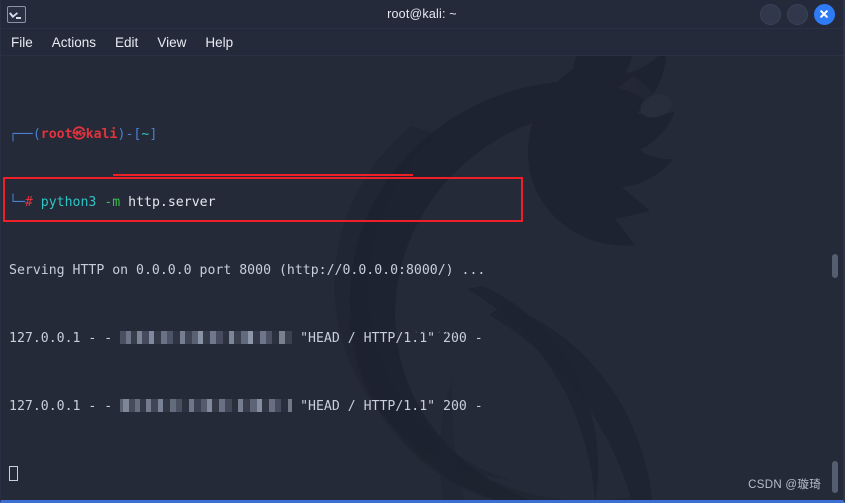 This screenshot has height=503, width=845. I want to click on menu-view: View, so click(171, 42).